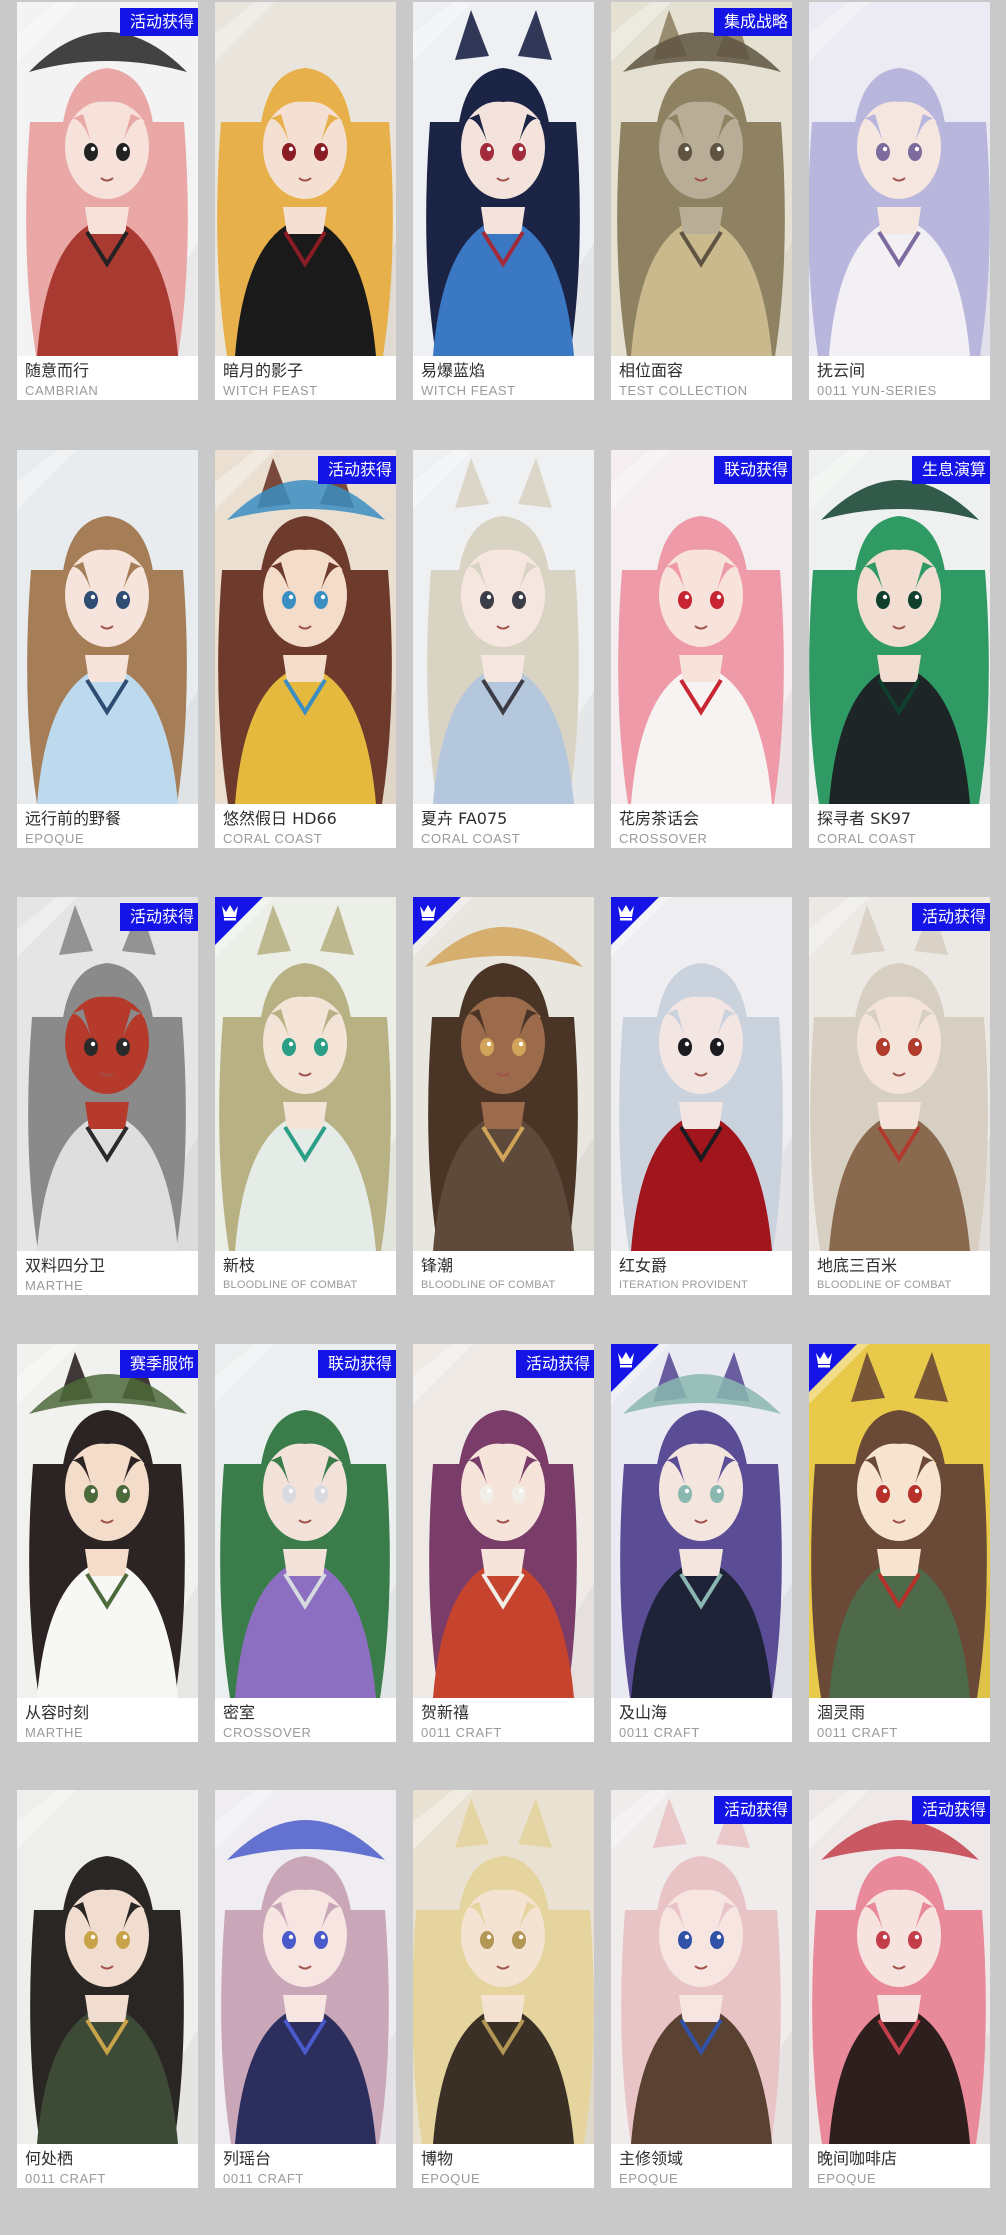  I want to click on card-caption: 主修领域 EPOQUE, so click(701, 2166).